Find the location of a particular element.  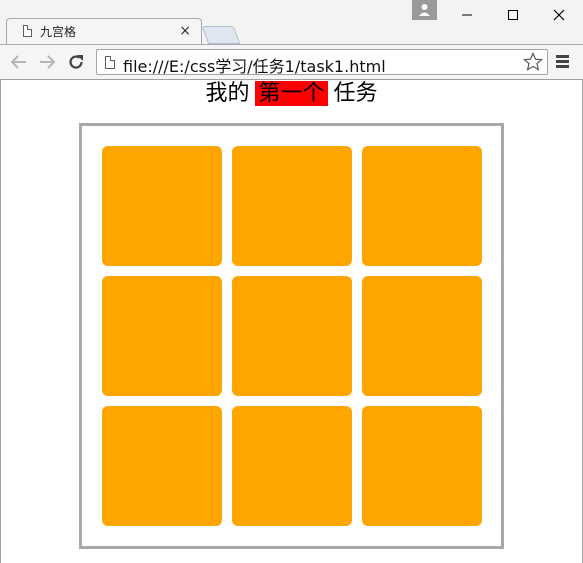

reload-button is located at coordinates (76, 62).